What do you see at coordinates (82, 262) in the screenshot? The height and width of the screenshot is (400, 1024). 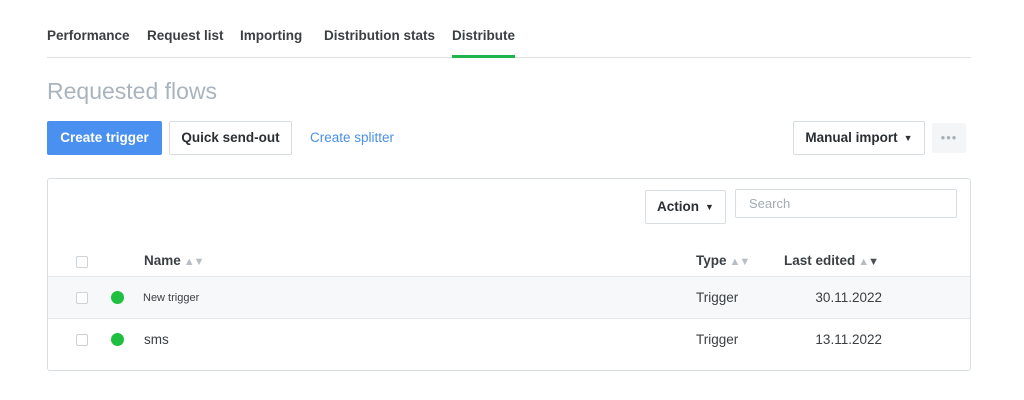 I see `select-all-checkbox` at bounding box center [82, 262].